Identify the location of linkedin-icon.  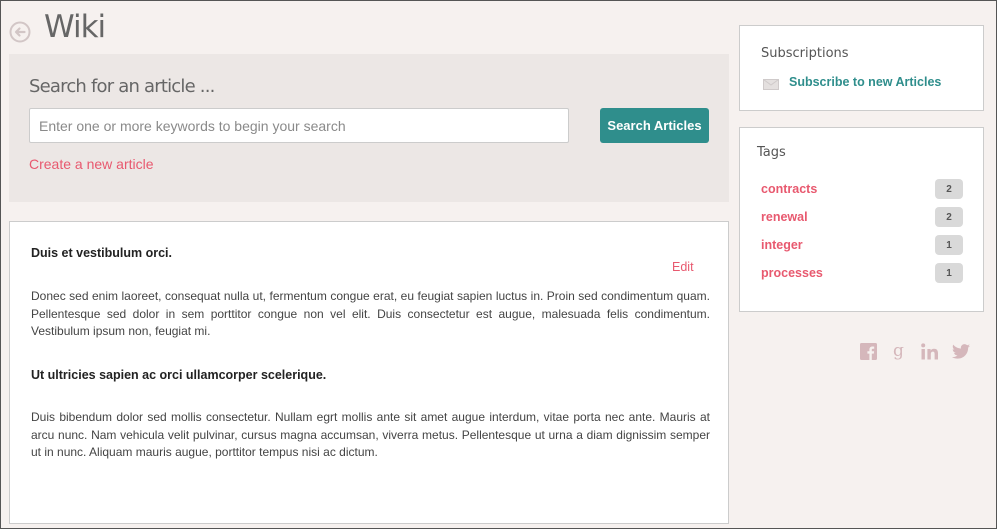
(930, 351).